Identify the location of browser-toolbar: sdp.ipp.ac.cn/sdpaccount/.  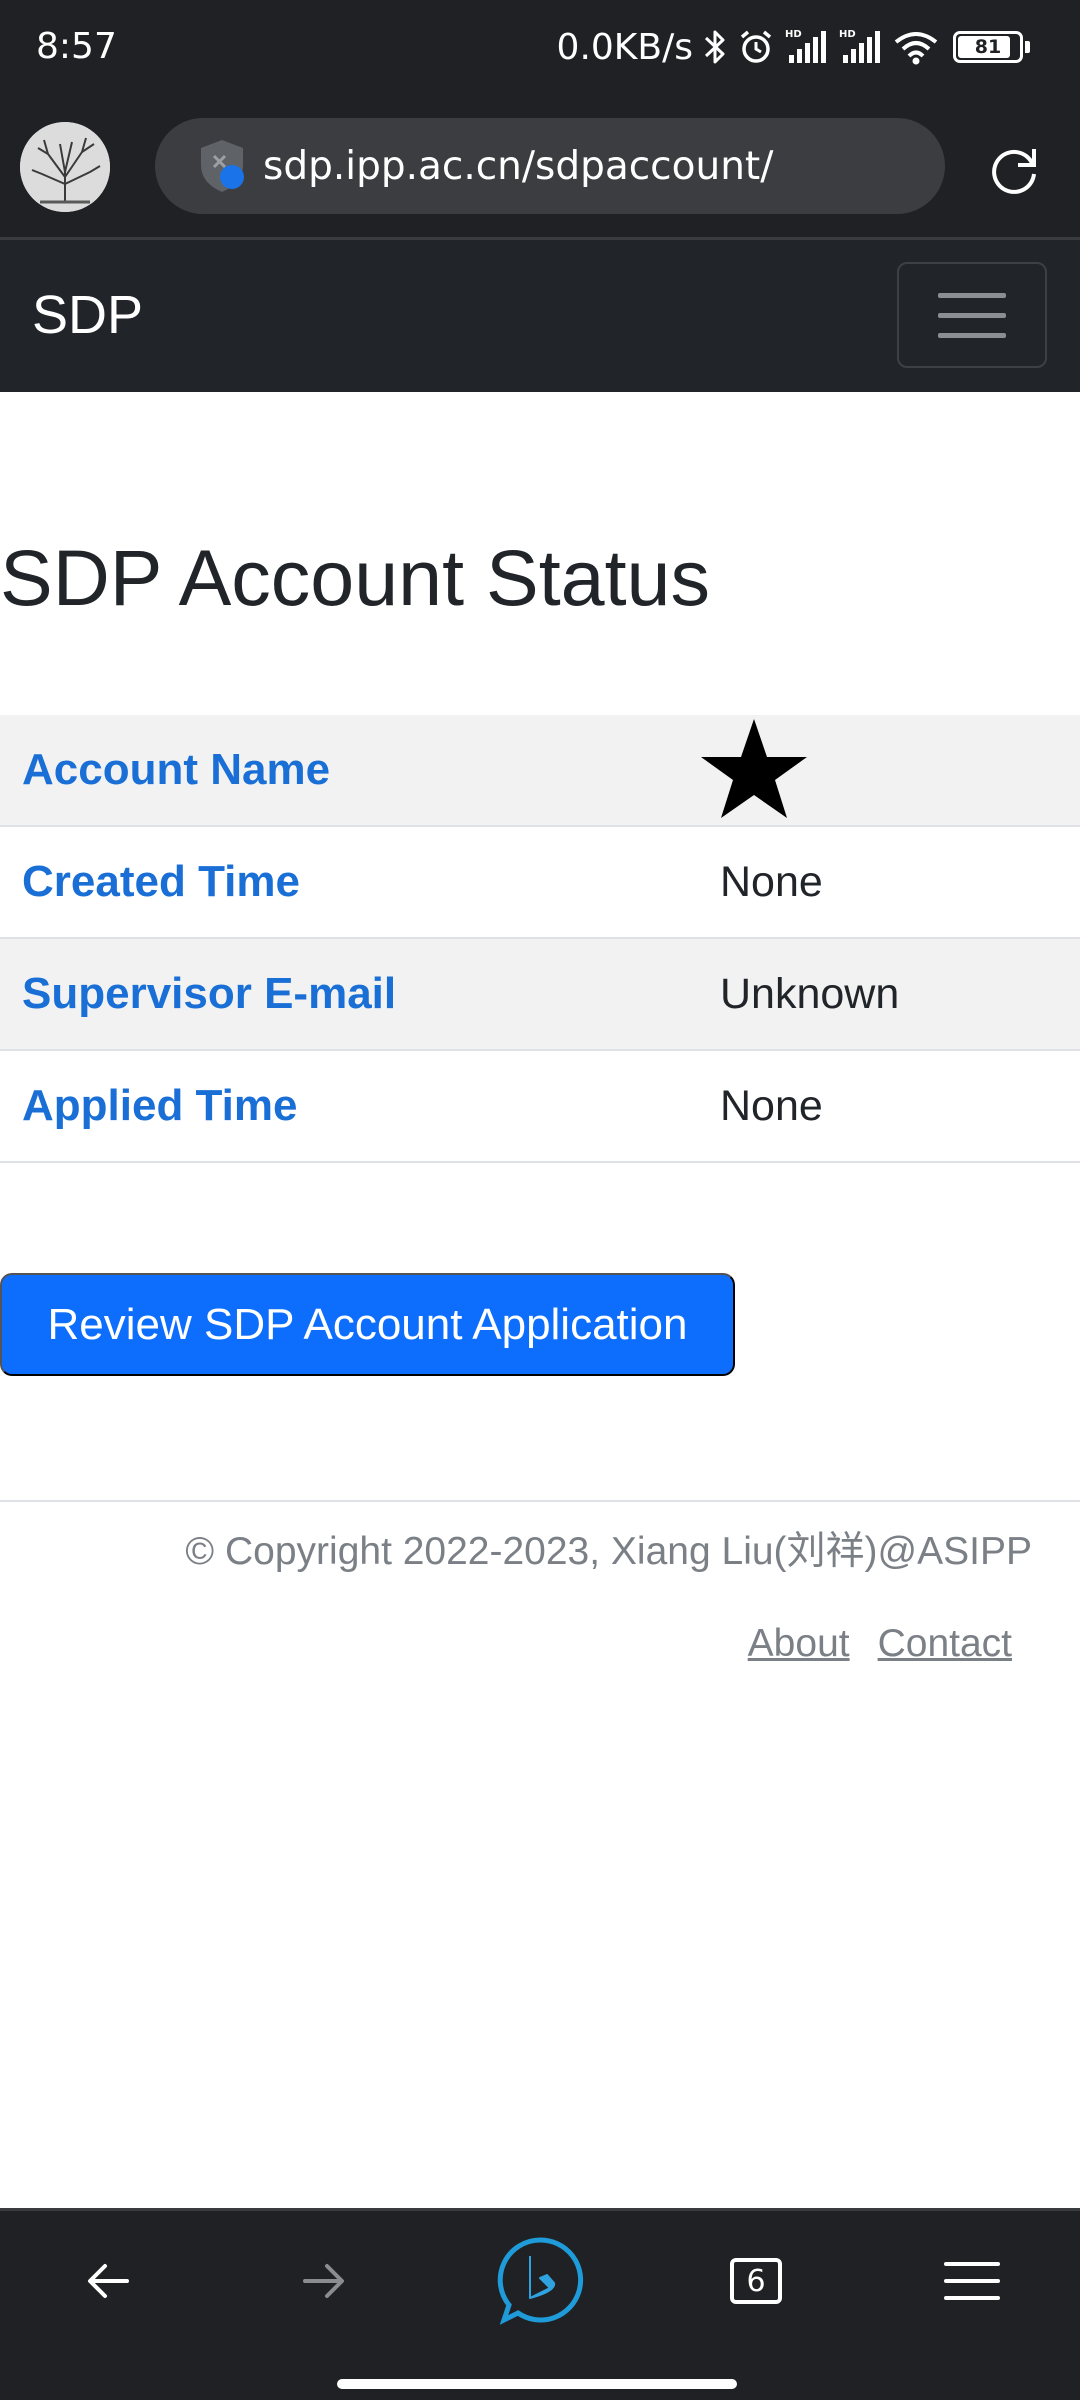
(540, 168).